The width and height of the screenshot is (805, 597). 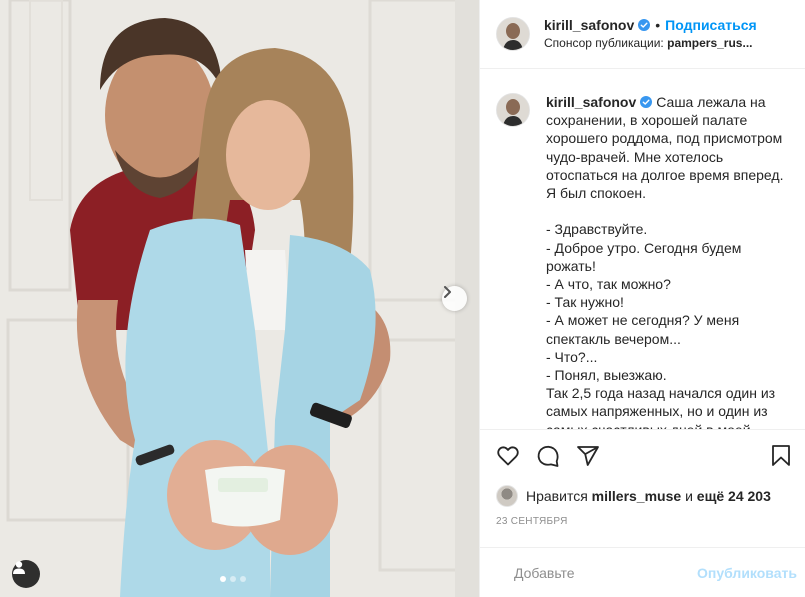 What do you see at coordinates (637, 496) in the screenshot?
I see `liker-username-link: millers_muse` at bounding box center [637, 496].